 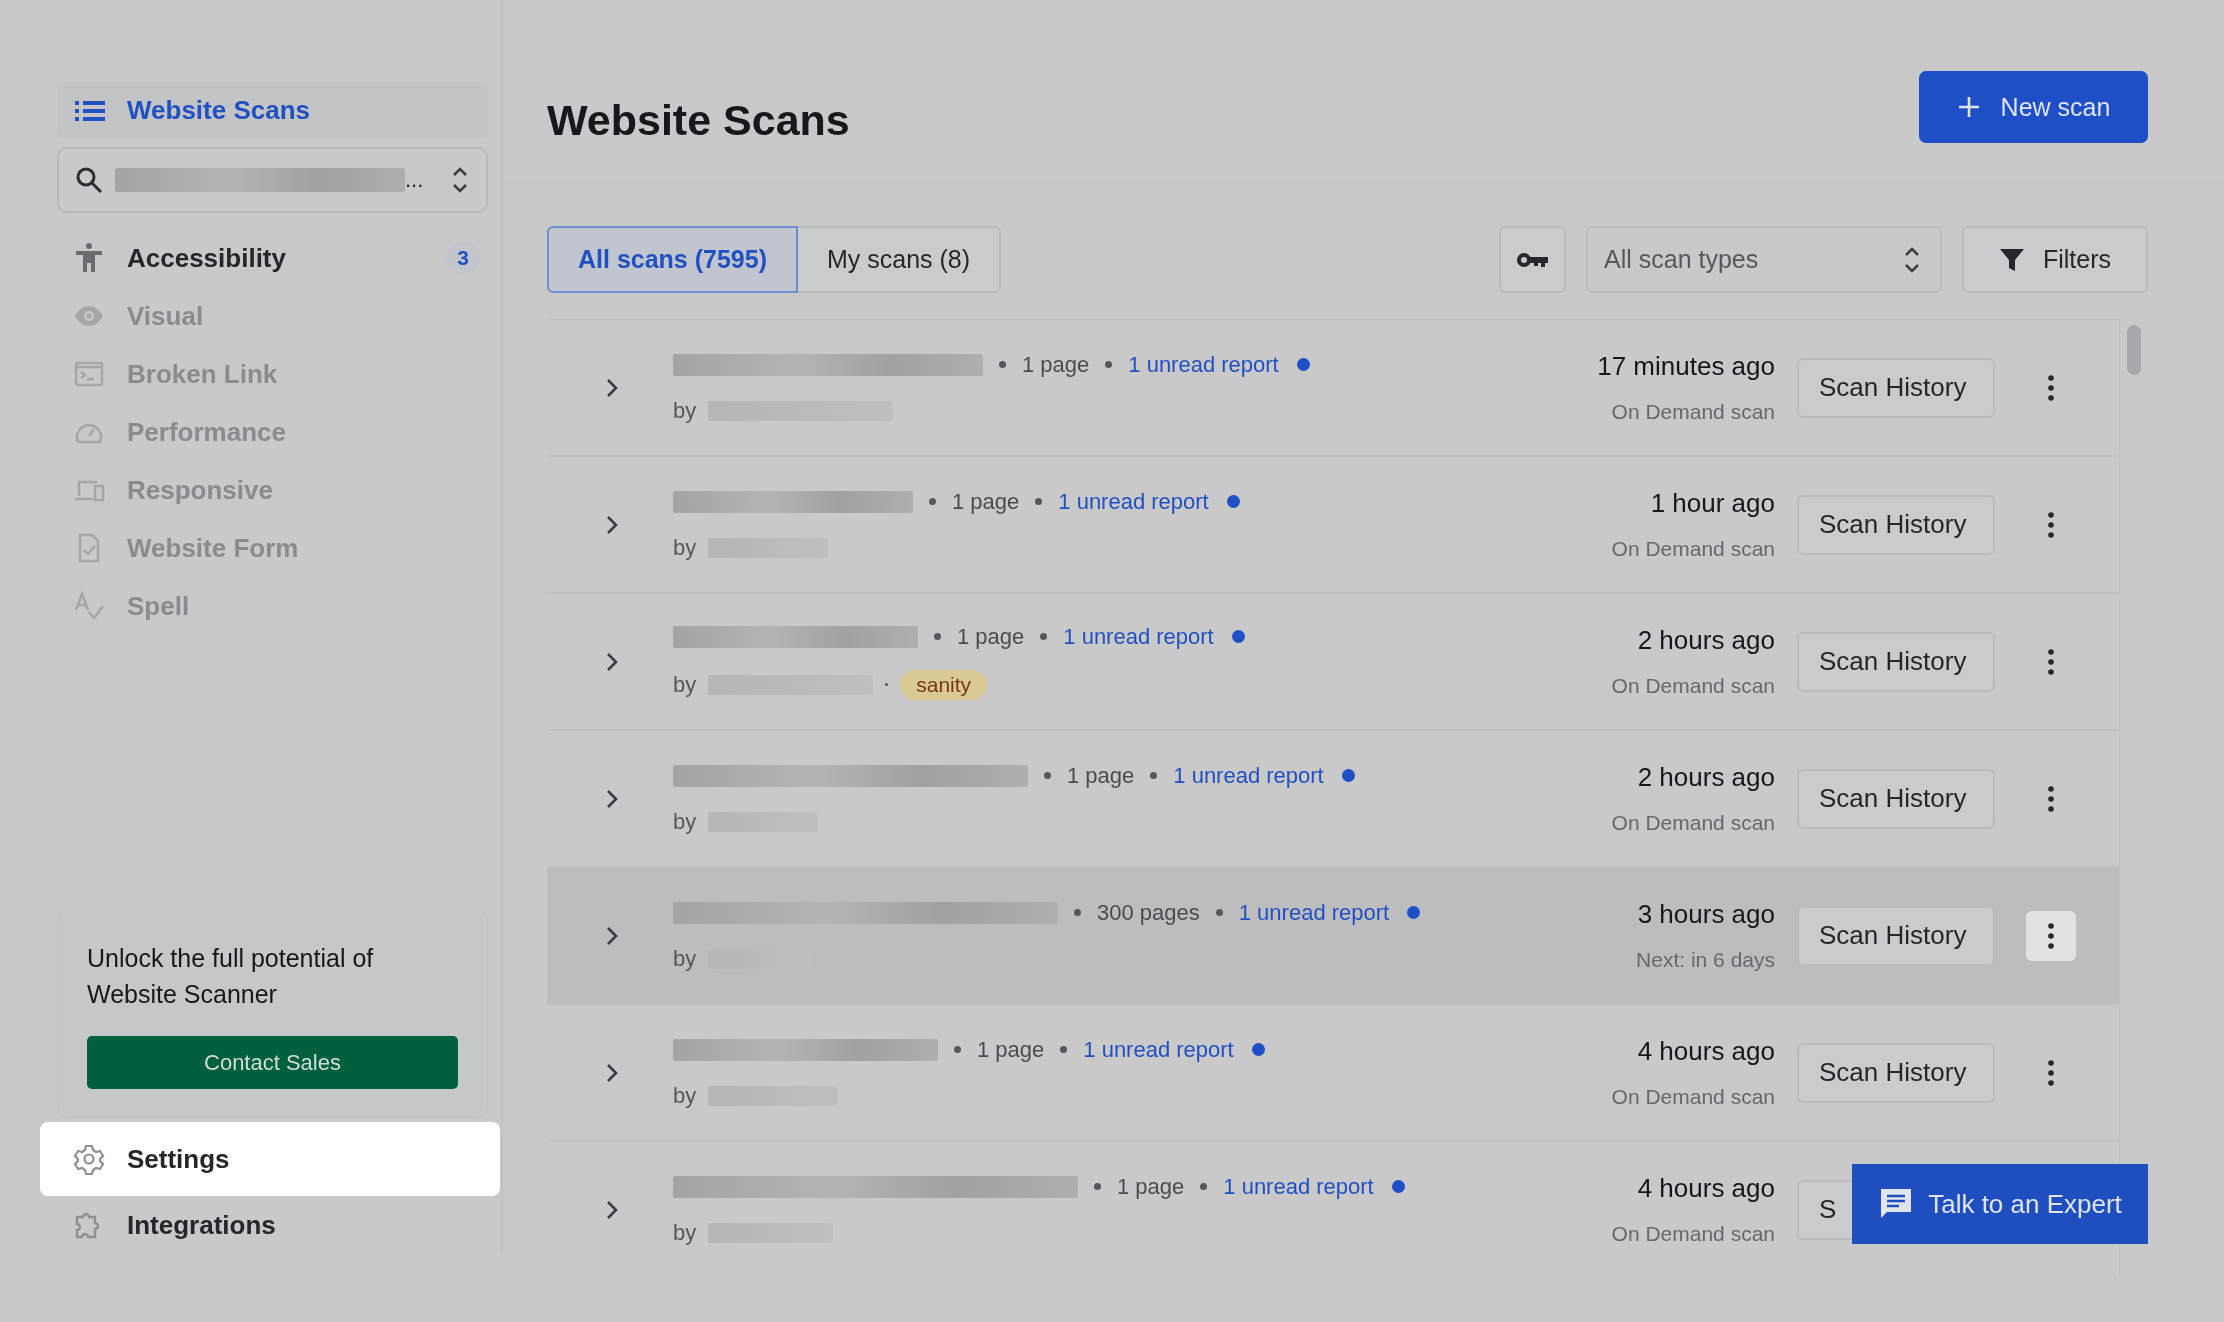 I want to click on hovered-scan-row: 300 pages 1 unread report by 3 hours ago Next: in 6 days Scan History, so click(x=1333, y=936).